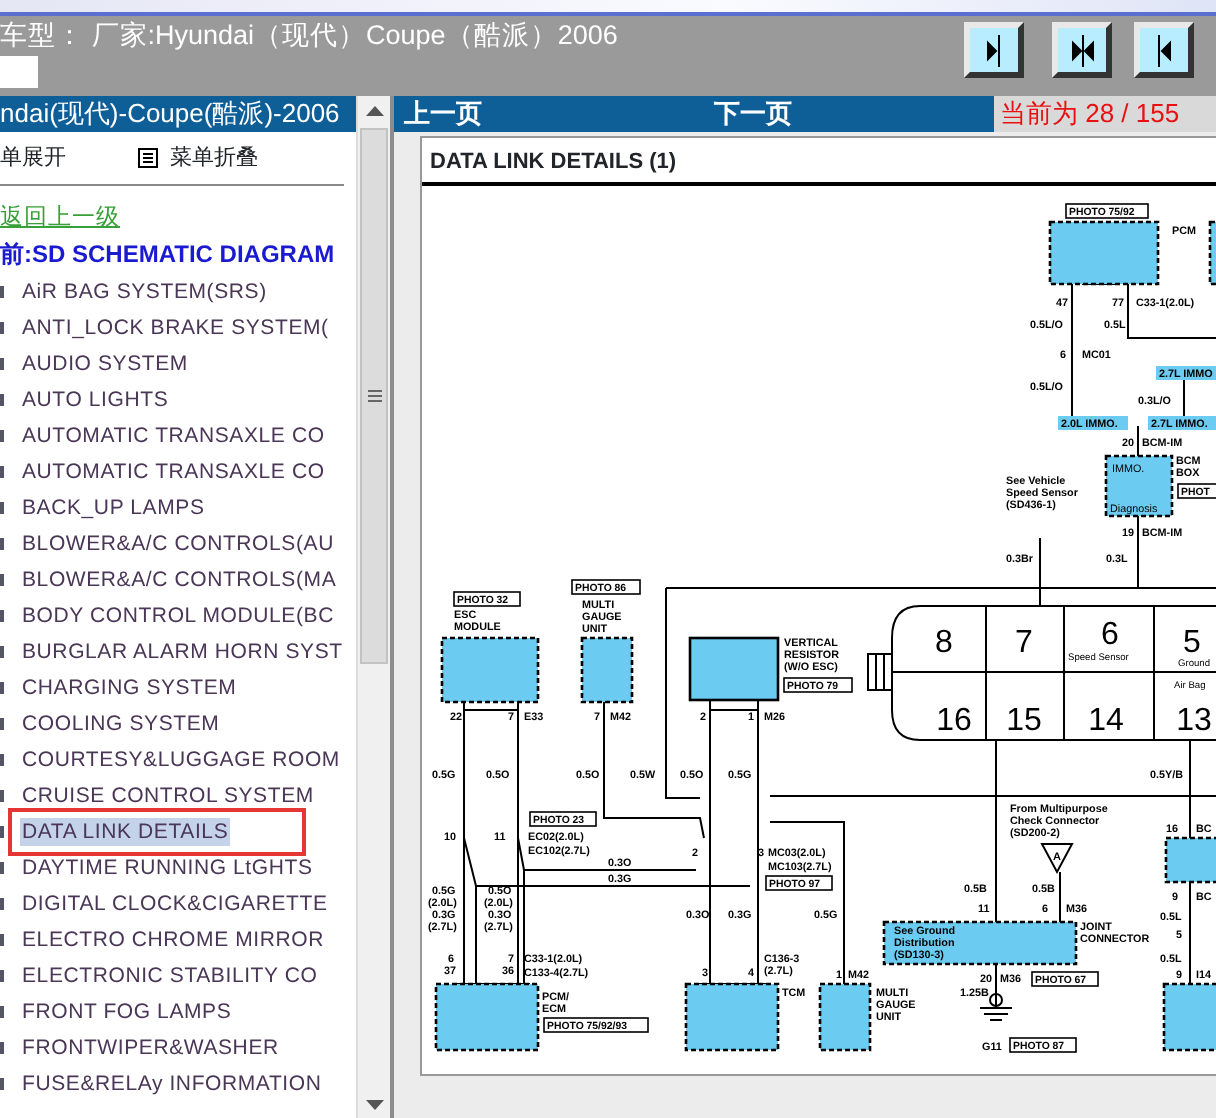  Describe the element at coordinates (95, 400) in the screenshot. I see `sidebar-item: AUTO LIGHTS` at that location.